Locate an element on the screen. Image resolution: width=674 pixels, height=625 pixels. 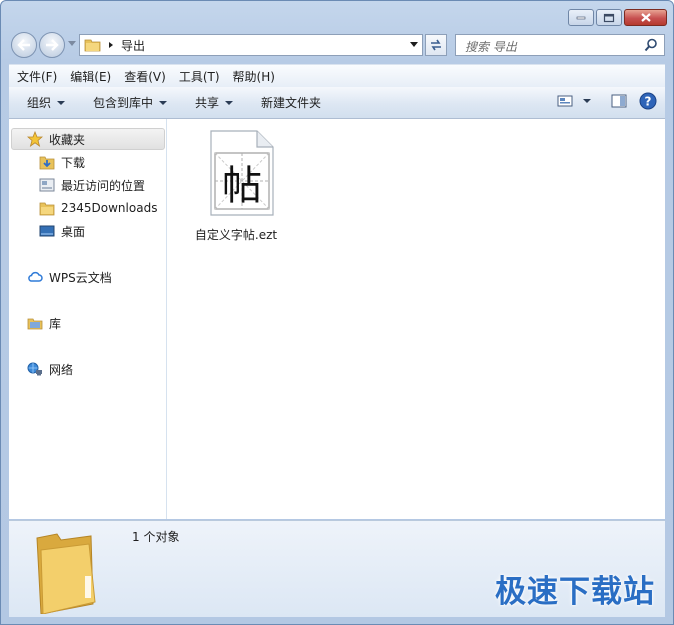
nav-item-network-label: 网络 is located at coordinates (61, 369).